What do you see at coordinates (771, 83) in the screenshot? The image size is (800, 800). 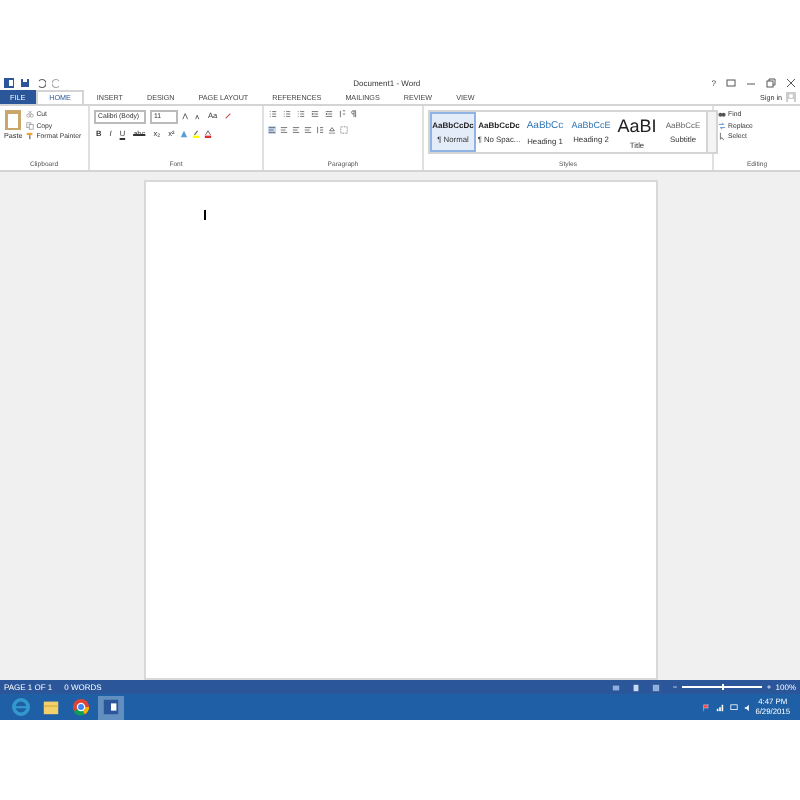 I see `restore-icon` at bounding box center [771, 83].